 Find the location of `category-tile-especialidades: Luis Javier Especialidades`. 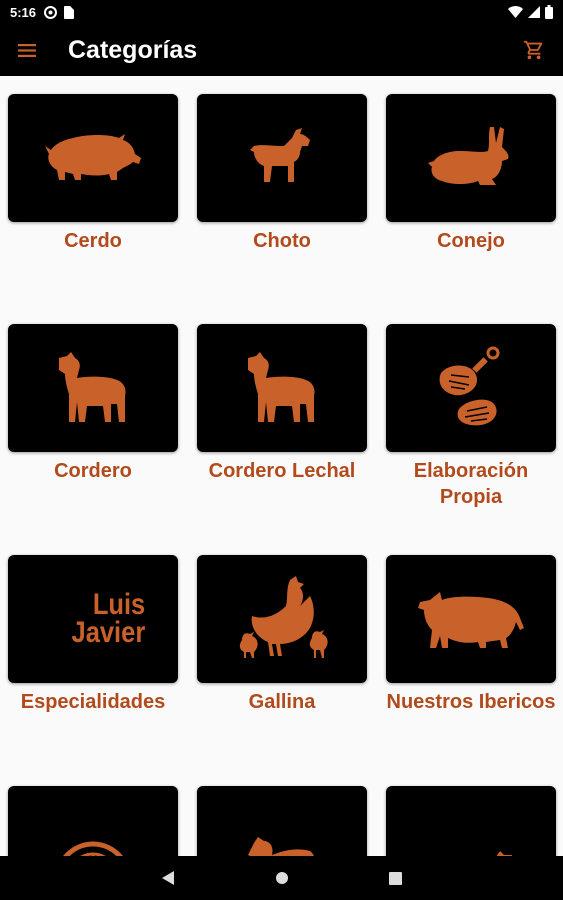

category-tile-especialidades: Luis Javier Especialidades is located at coordinates (93, 635).